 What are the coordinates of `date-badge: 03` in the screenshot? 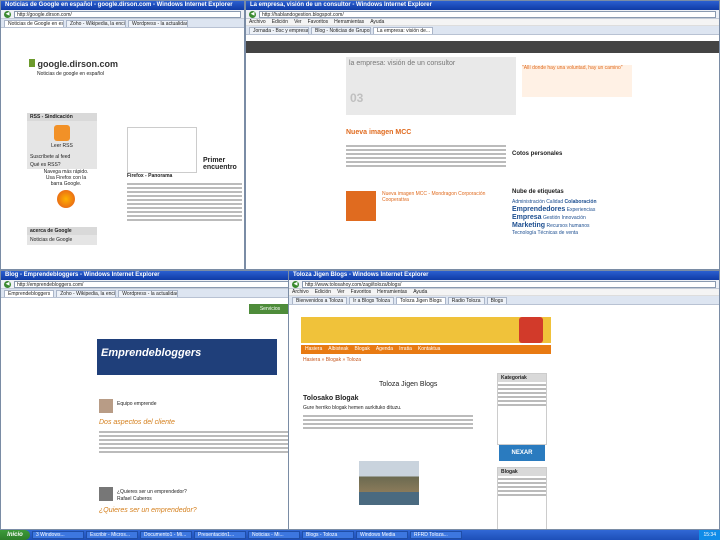 It's located at (357, 98).